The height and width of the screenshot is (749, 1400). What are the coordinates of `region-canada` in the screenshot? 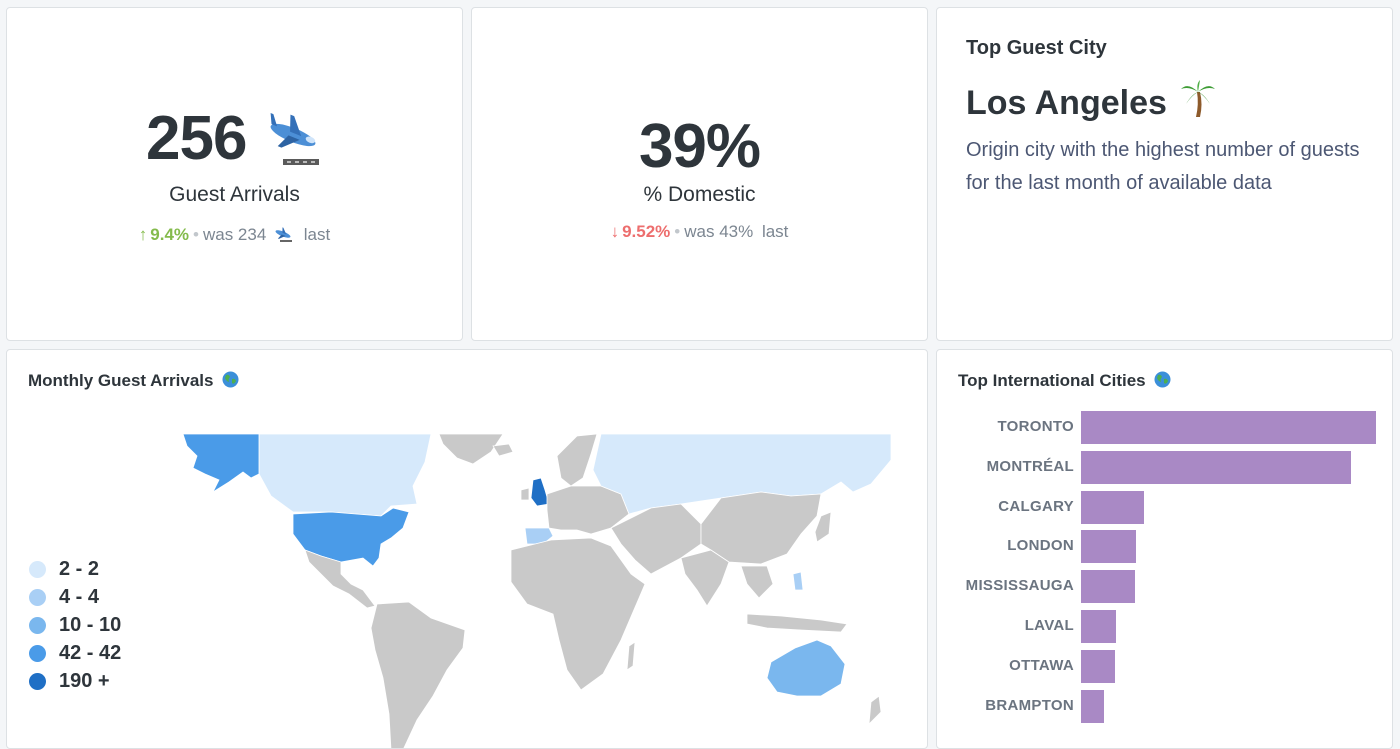 It's located at (345, 475).